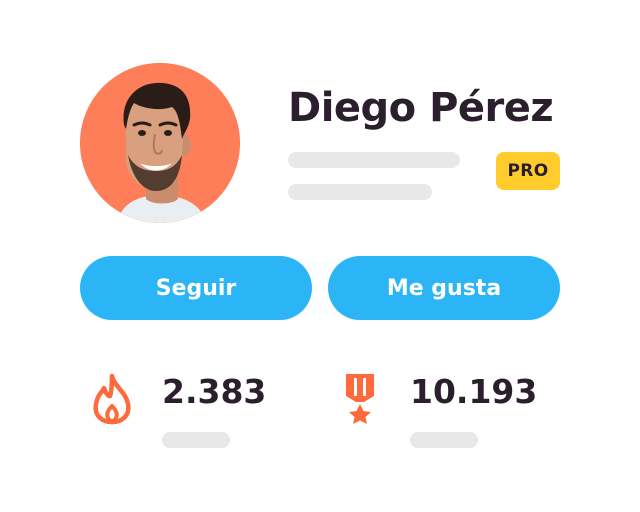 The width and height of the screenshot is (640, 512). What do you see at coordinates (360, 399) in the screenshot?
I see `medal-icon` at bounding box center [360, 399].